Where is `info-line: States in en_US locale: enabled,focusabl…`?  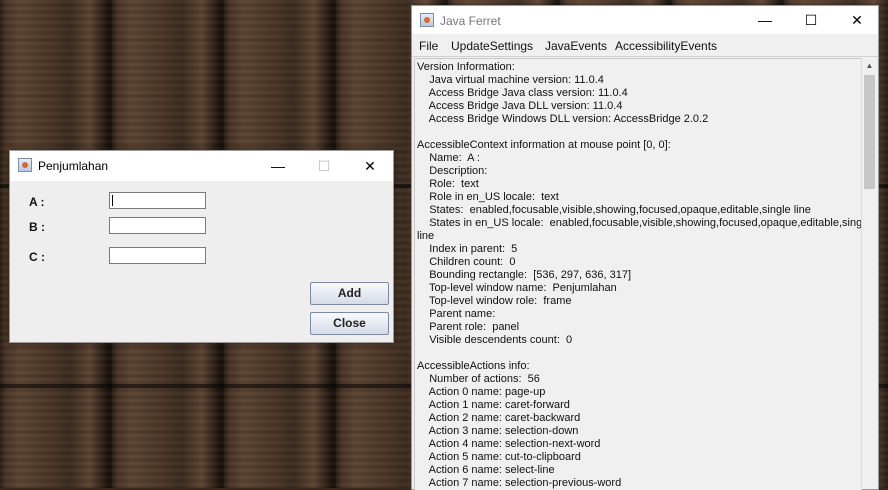
info-line: States in en_US locale: enabled,focusabl… is located at coordinates (639, 223).